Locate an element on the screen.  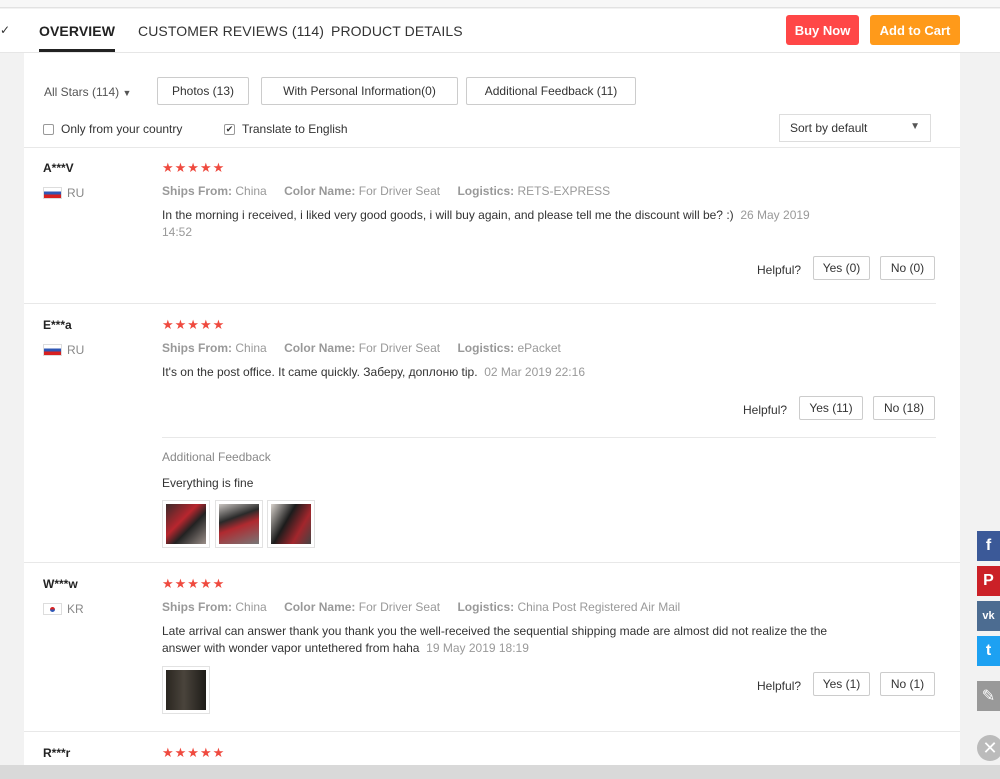
translate-label: Translate to English is located at coordinates (295, 129).